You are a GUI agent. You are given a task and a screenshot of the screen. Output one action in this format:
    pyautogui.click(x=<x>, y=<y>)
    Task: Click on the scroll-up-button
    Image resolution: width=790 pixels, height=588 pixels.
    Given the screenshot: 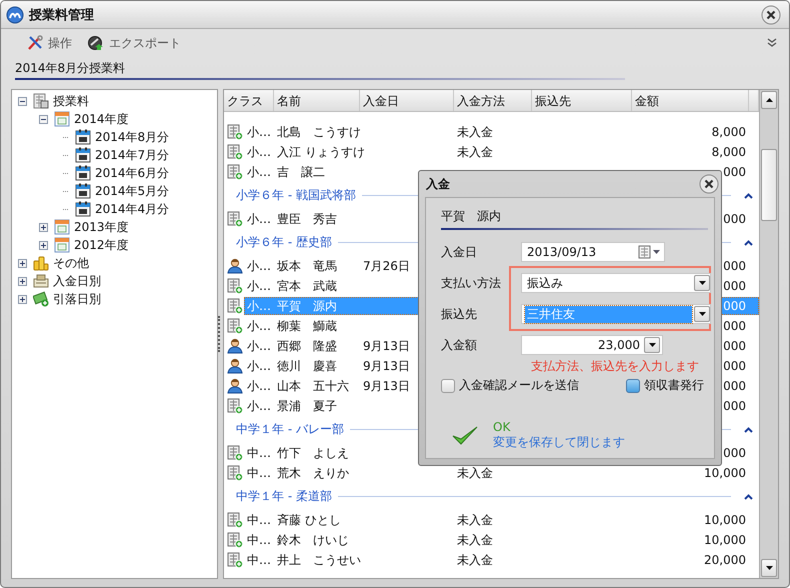 What is the action you would take?
    pyautogui.click(x=769, y=100)
    